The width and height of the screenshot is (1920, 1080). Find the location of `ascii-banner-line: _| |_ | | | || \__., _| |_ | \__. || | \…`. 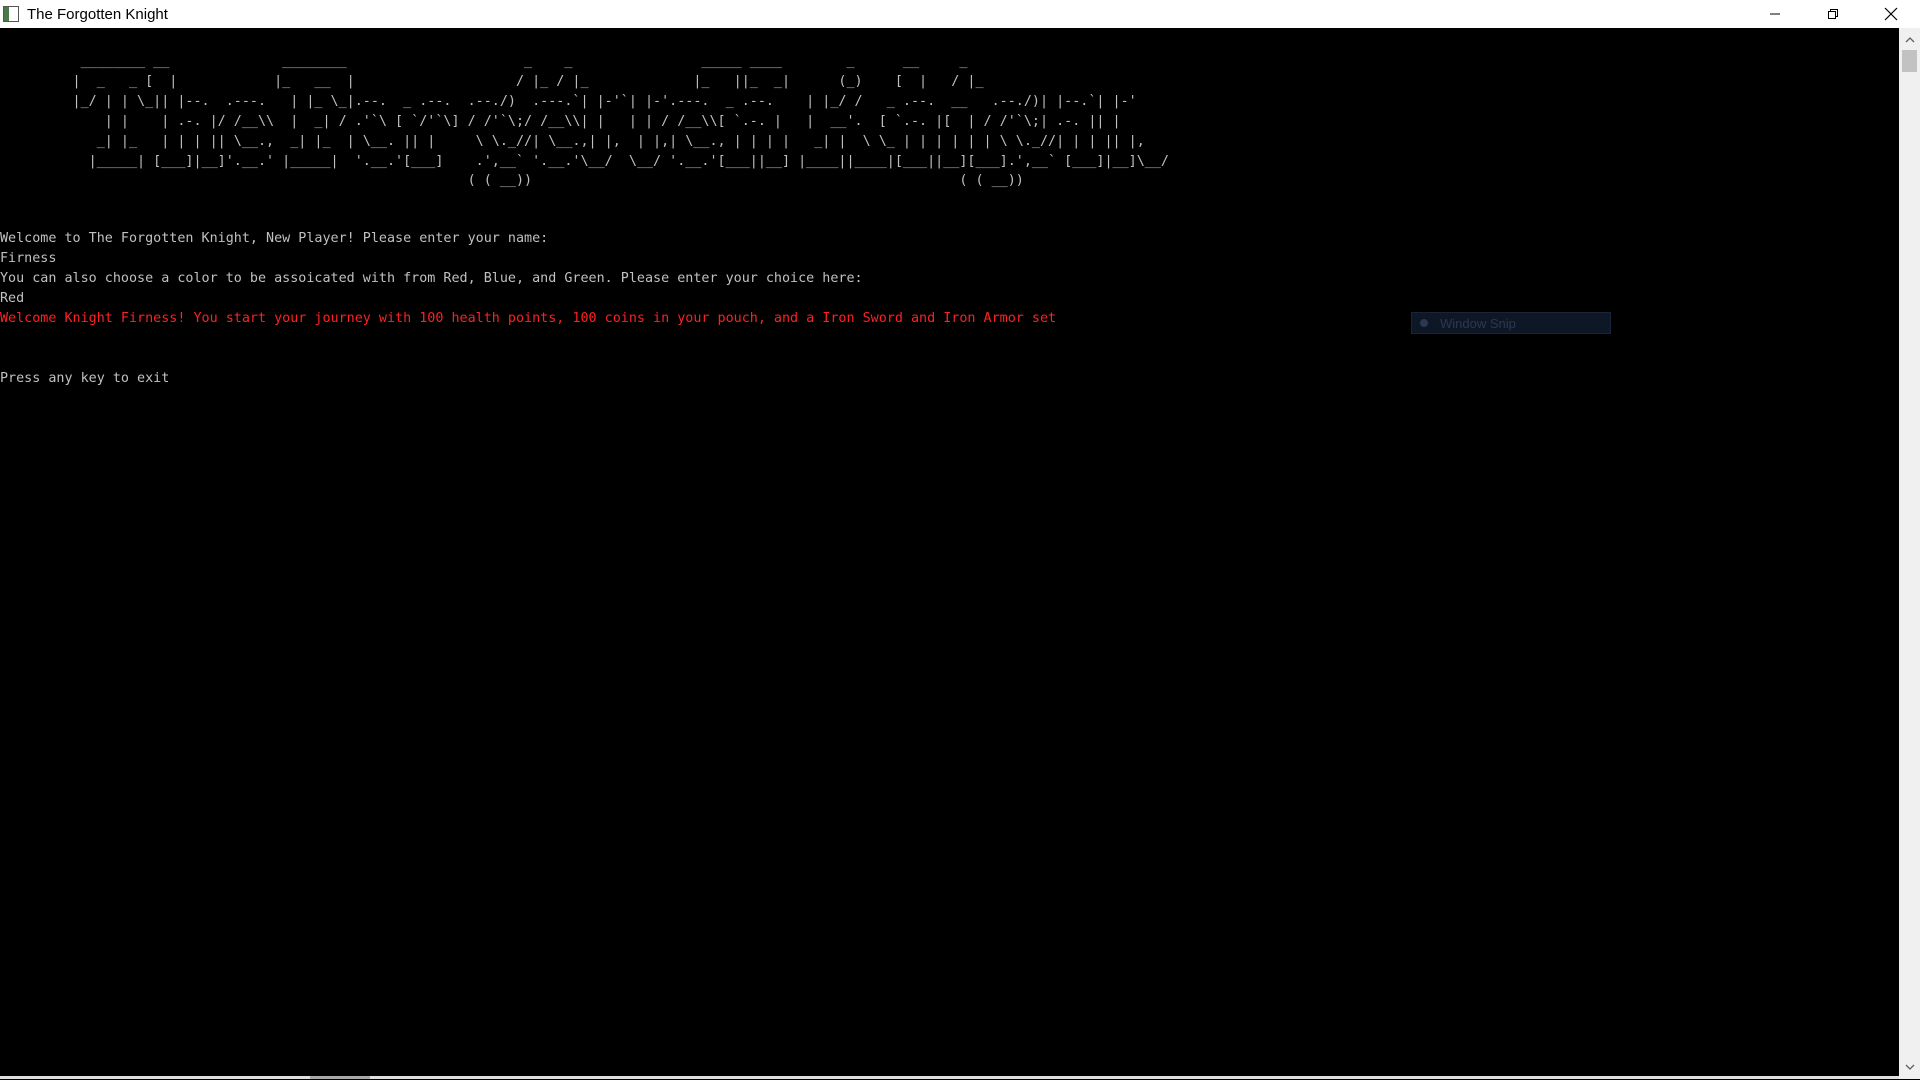

ascii-banner-line: _| |_ | | | || \__., _| |_ | \__. || | \… is located at coordinates (572, 141).